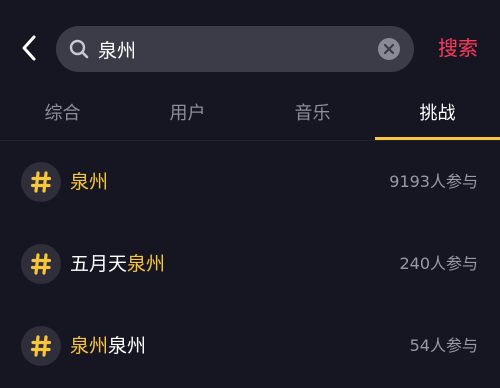 The image size is (500, 388). Describe the element at coordinates (99, 264) in the screenshot. I see `title-prefix: 五月天` at that location.